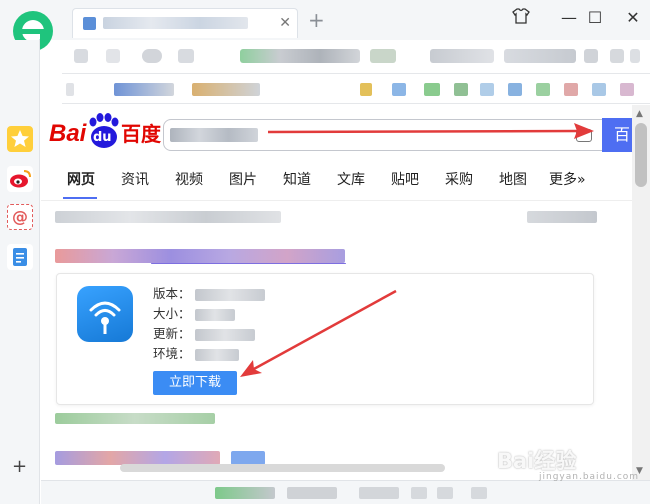  What do you see at coordinates (639, 114) in the screenshot?
I see `scroll-up-icon: ▲` at bounding box center [639, 114].